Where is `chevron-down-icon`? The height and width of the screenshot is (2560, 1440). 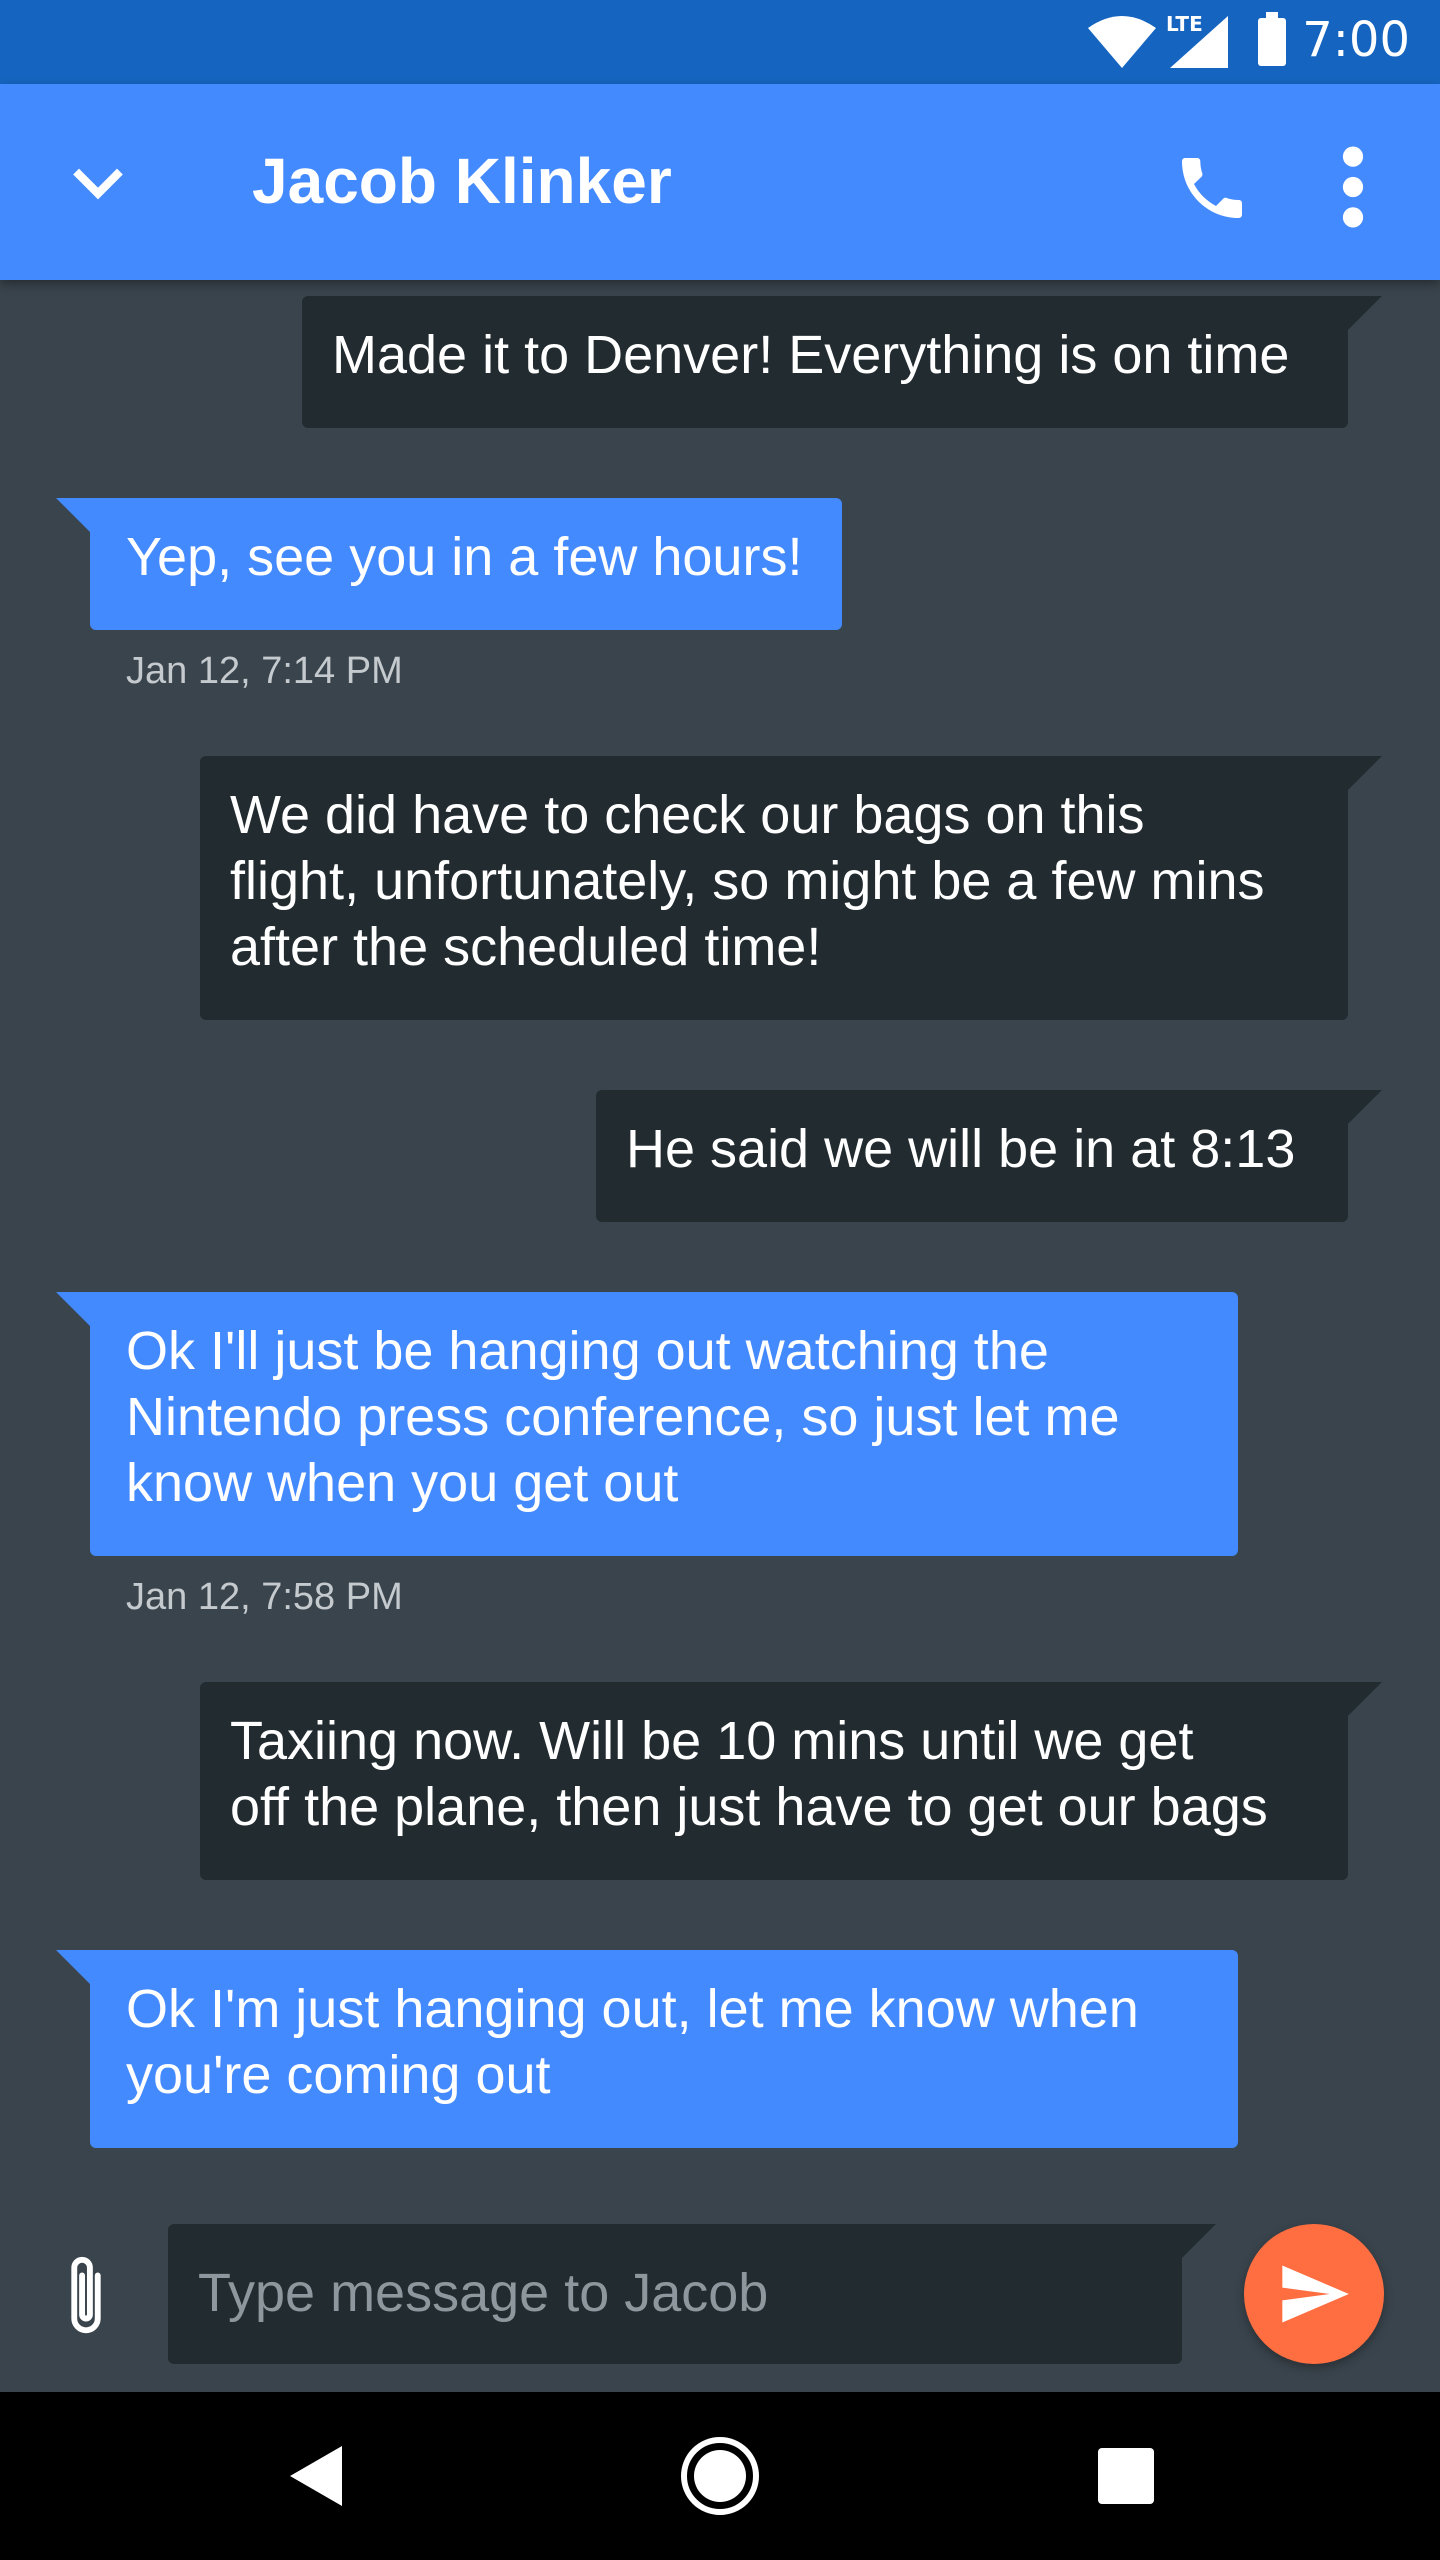
chevron-down-icon is located at coordinates (98, 184).